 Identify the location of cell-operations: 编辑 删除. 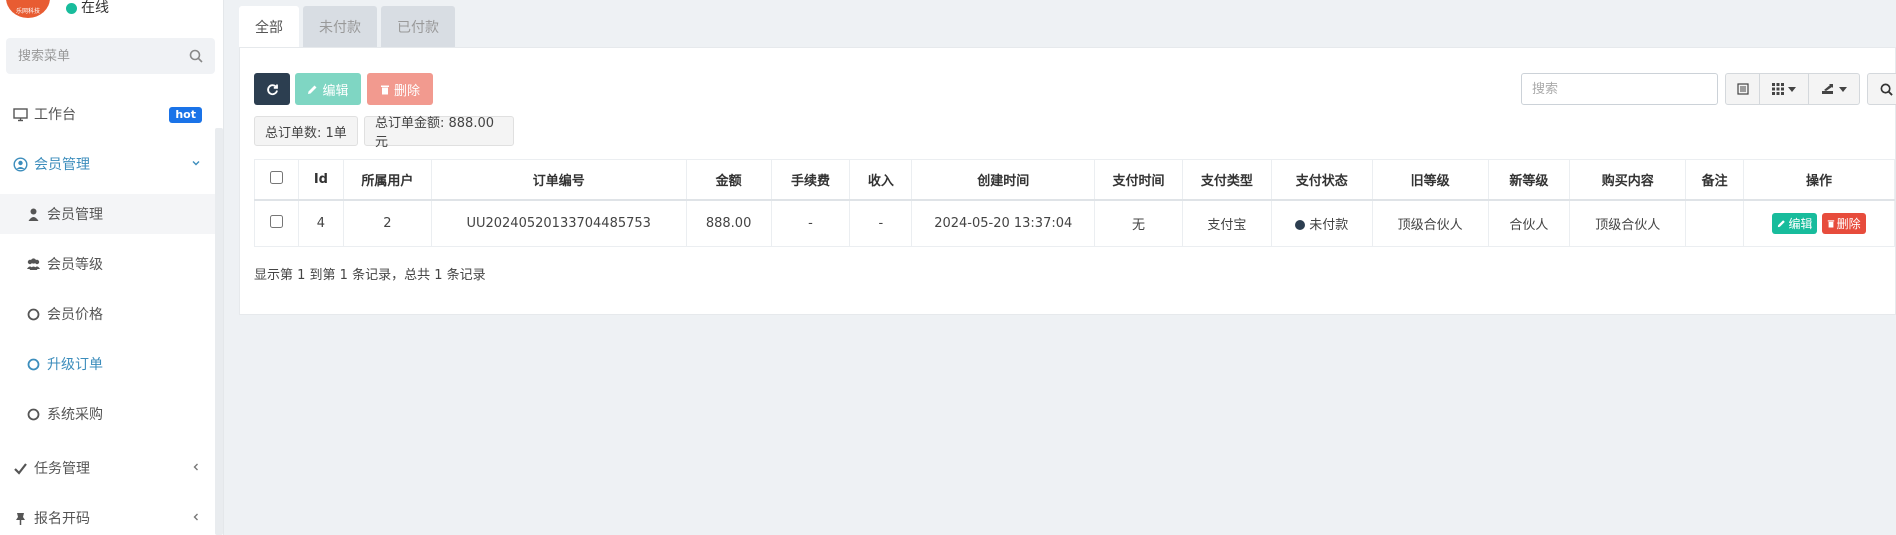
(1819, 223).